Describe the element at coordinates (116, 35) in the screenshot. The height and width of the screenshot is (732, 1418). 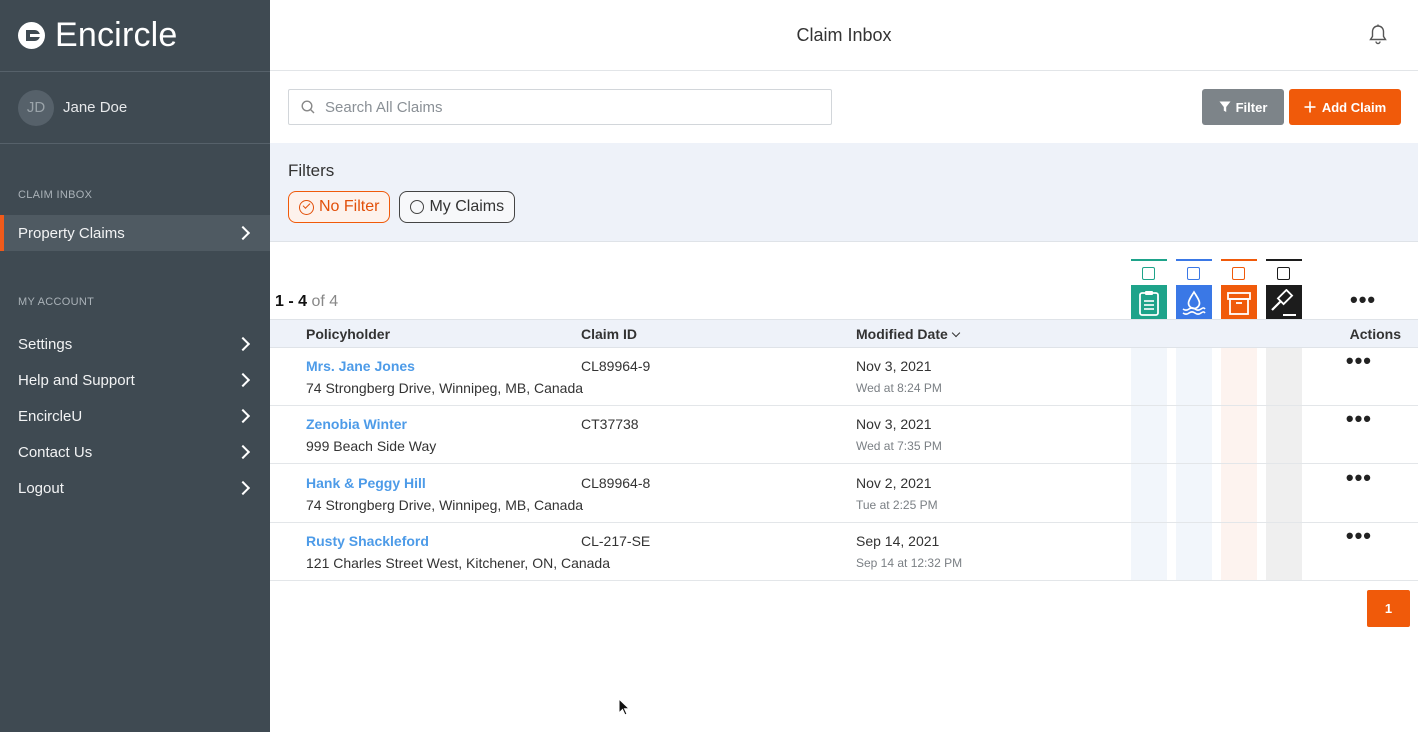
I see `brand-name: Encircle` at that location.